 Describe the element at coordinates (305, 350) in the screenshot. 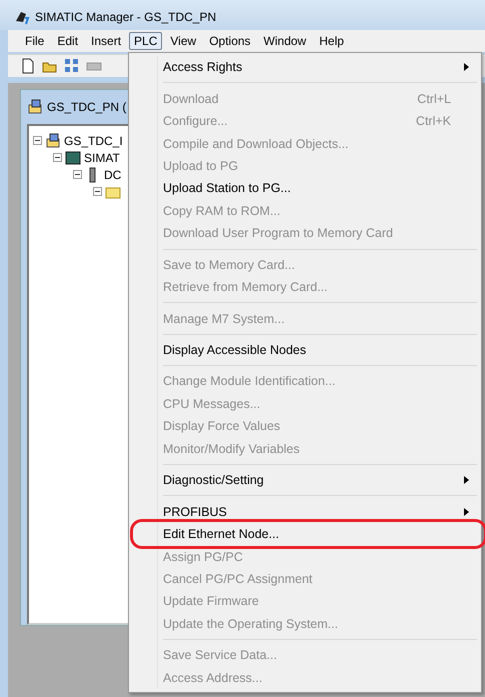

I see `menu-item: Display Accessible Nodes` at that location.